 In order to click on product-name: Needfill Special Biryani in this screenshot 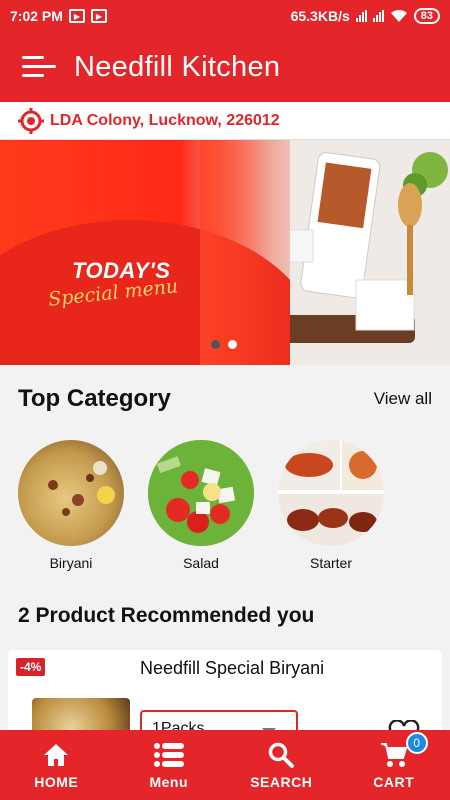, I will do `click(232, 668)`.